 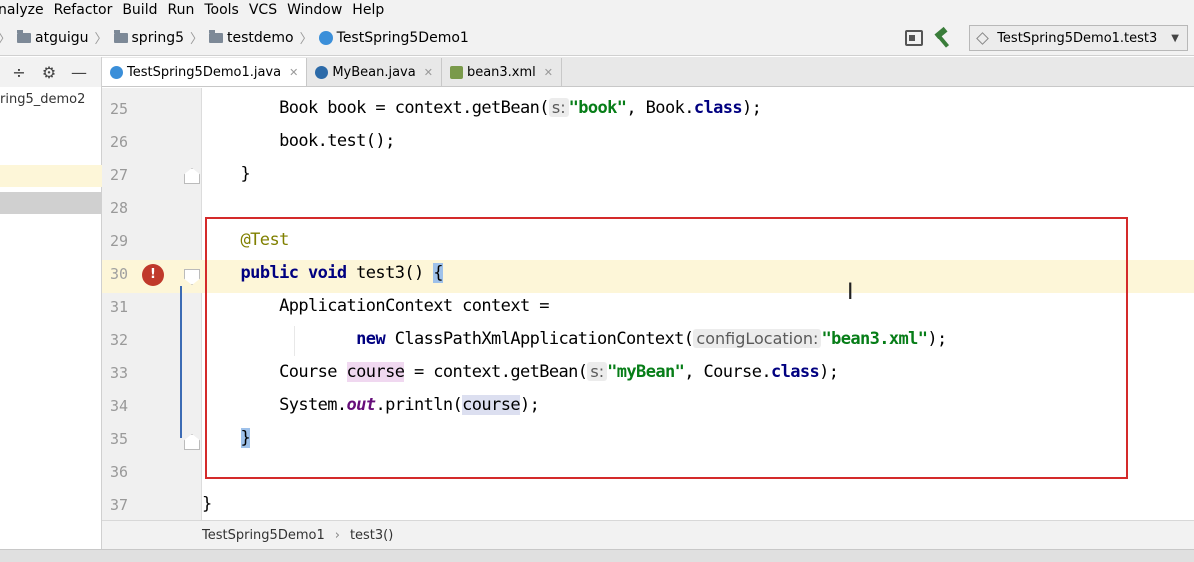 What do you see at coordinates (1175, 38) in the screenshot?
I see `chevron-down-icon: ▼` at bounding box center [1175, 38].